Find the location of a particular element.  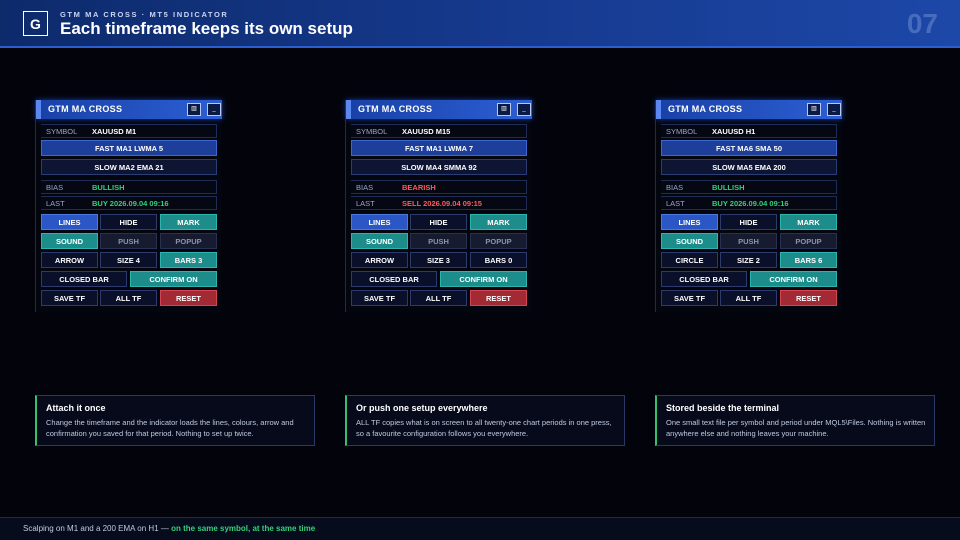

brand-logo: G is located at coordinates (35, 23).